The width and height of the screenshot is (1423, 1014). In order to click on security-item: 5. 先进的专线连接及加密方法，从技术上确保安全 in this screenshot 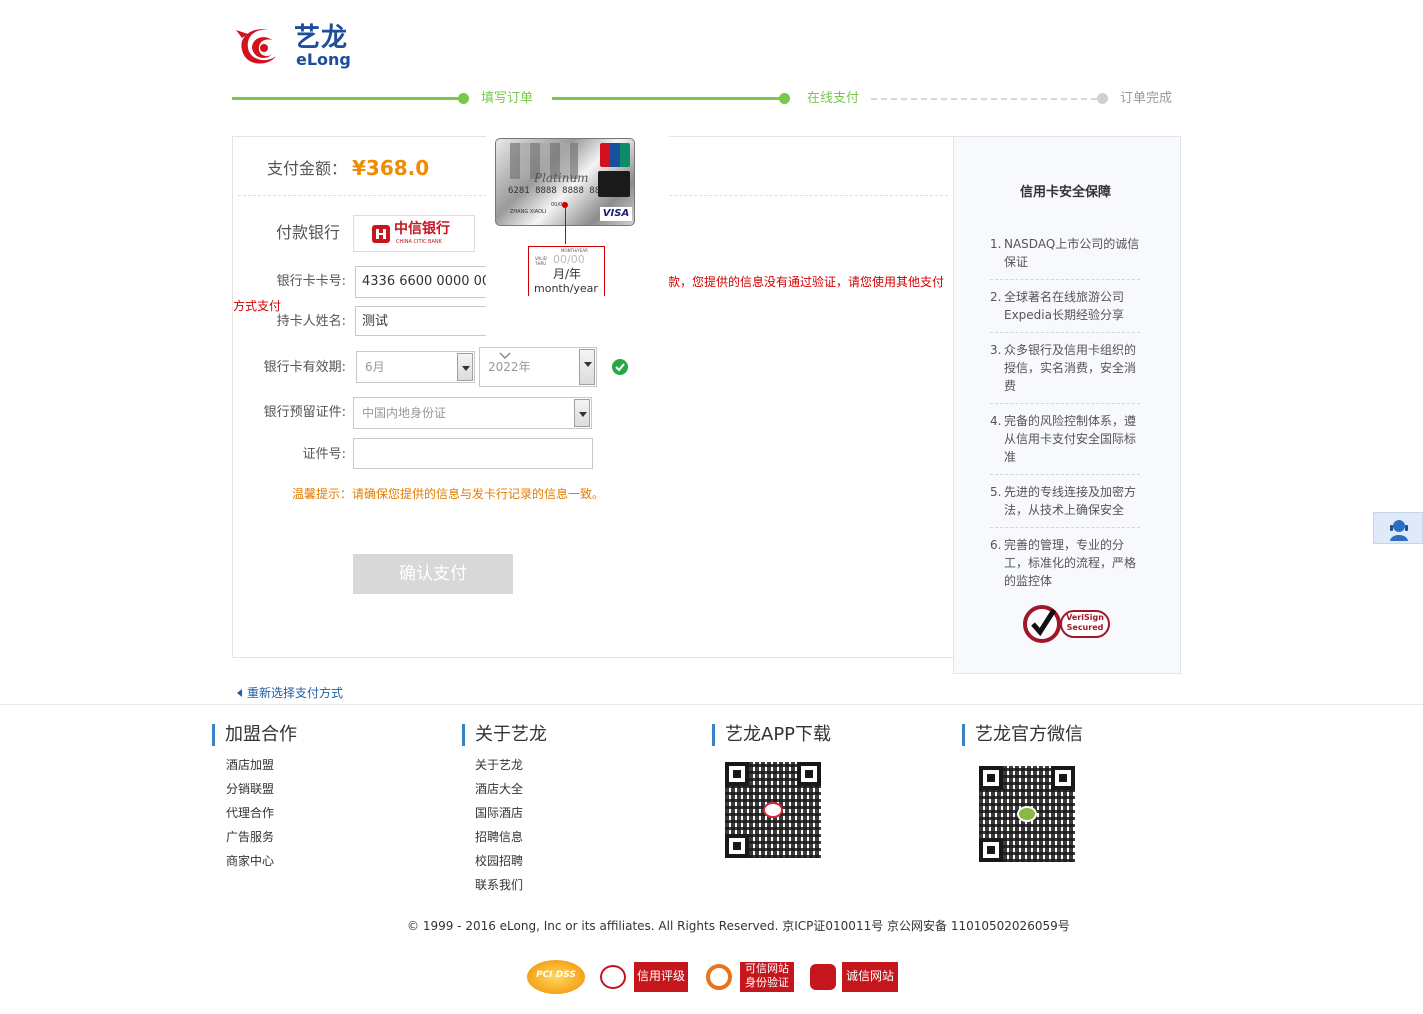, I will do `click(1065, 505)`.